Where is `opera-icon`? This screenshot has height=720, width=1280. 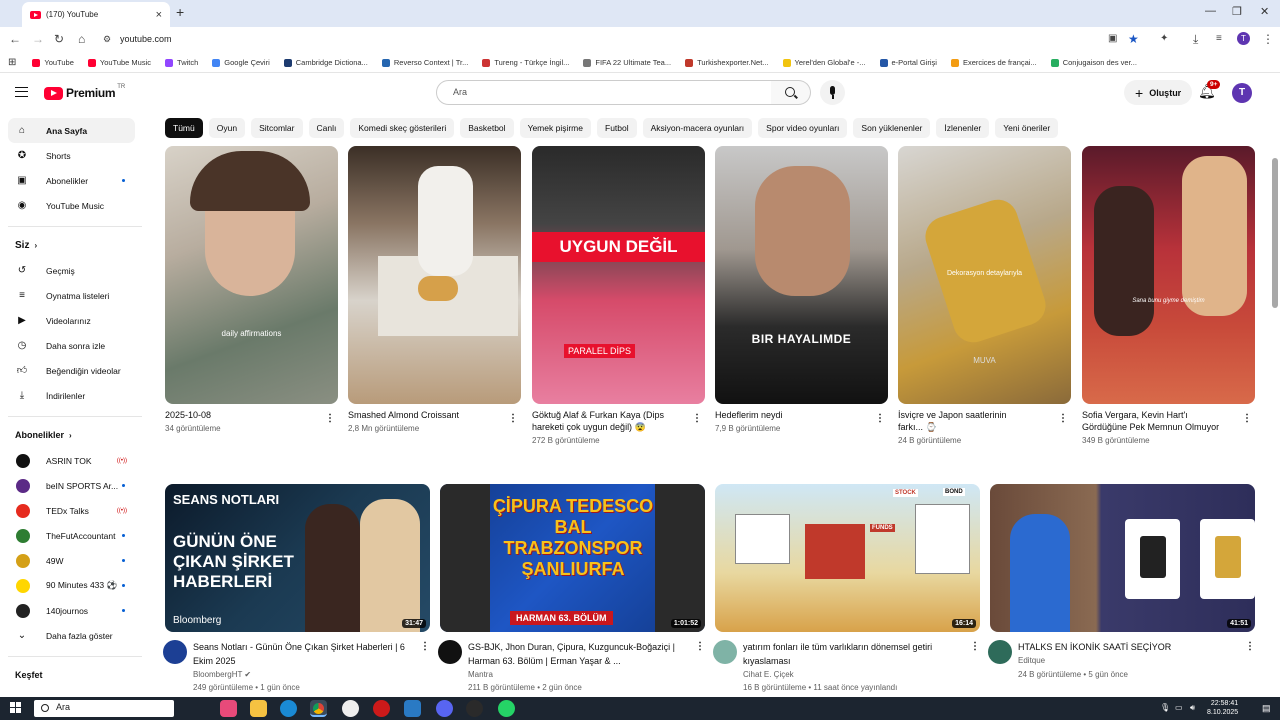 opera-icon is located at coordinates (381, 708).